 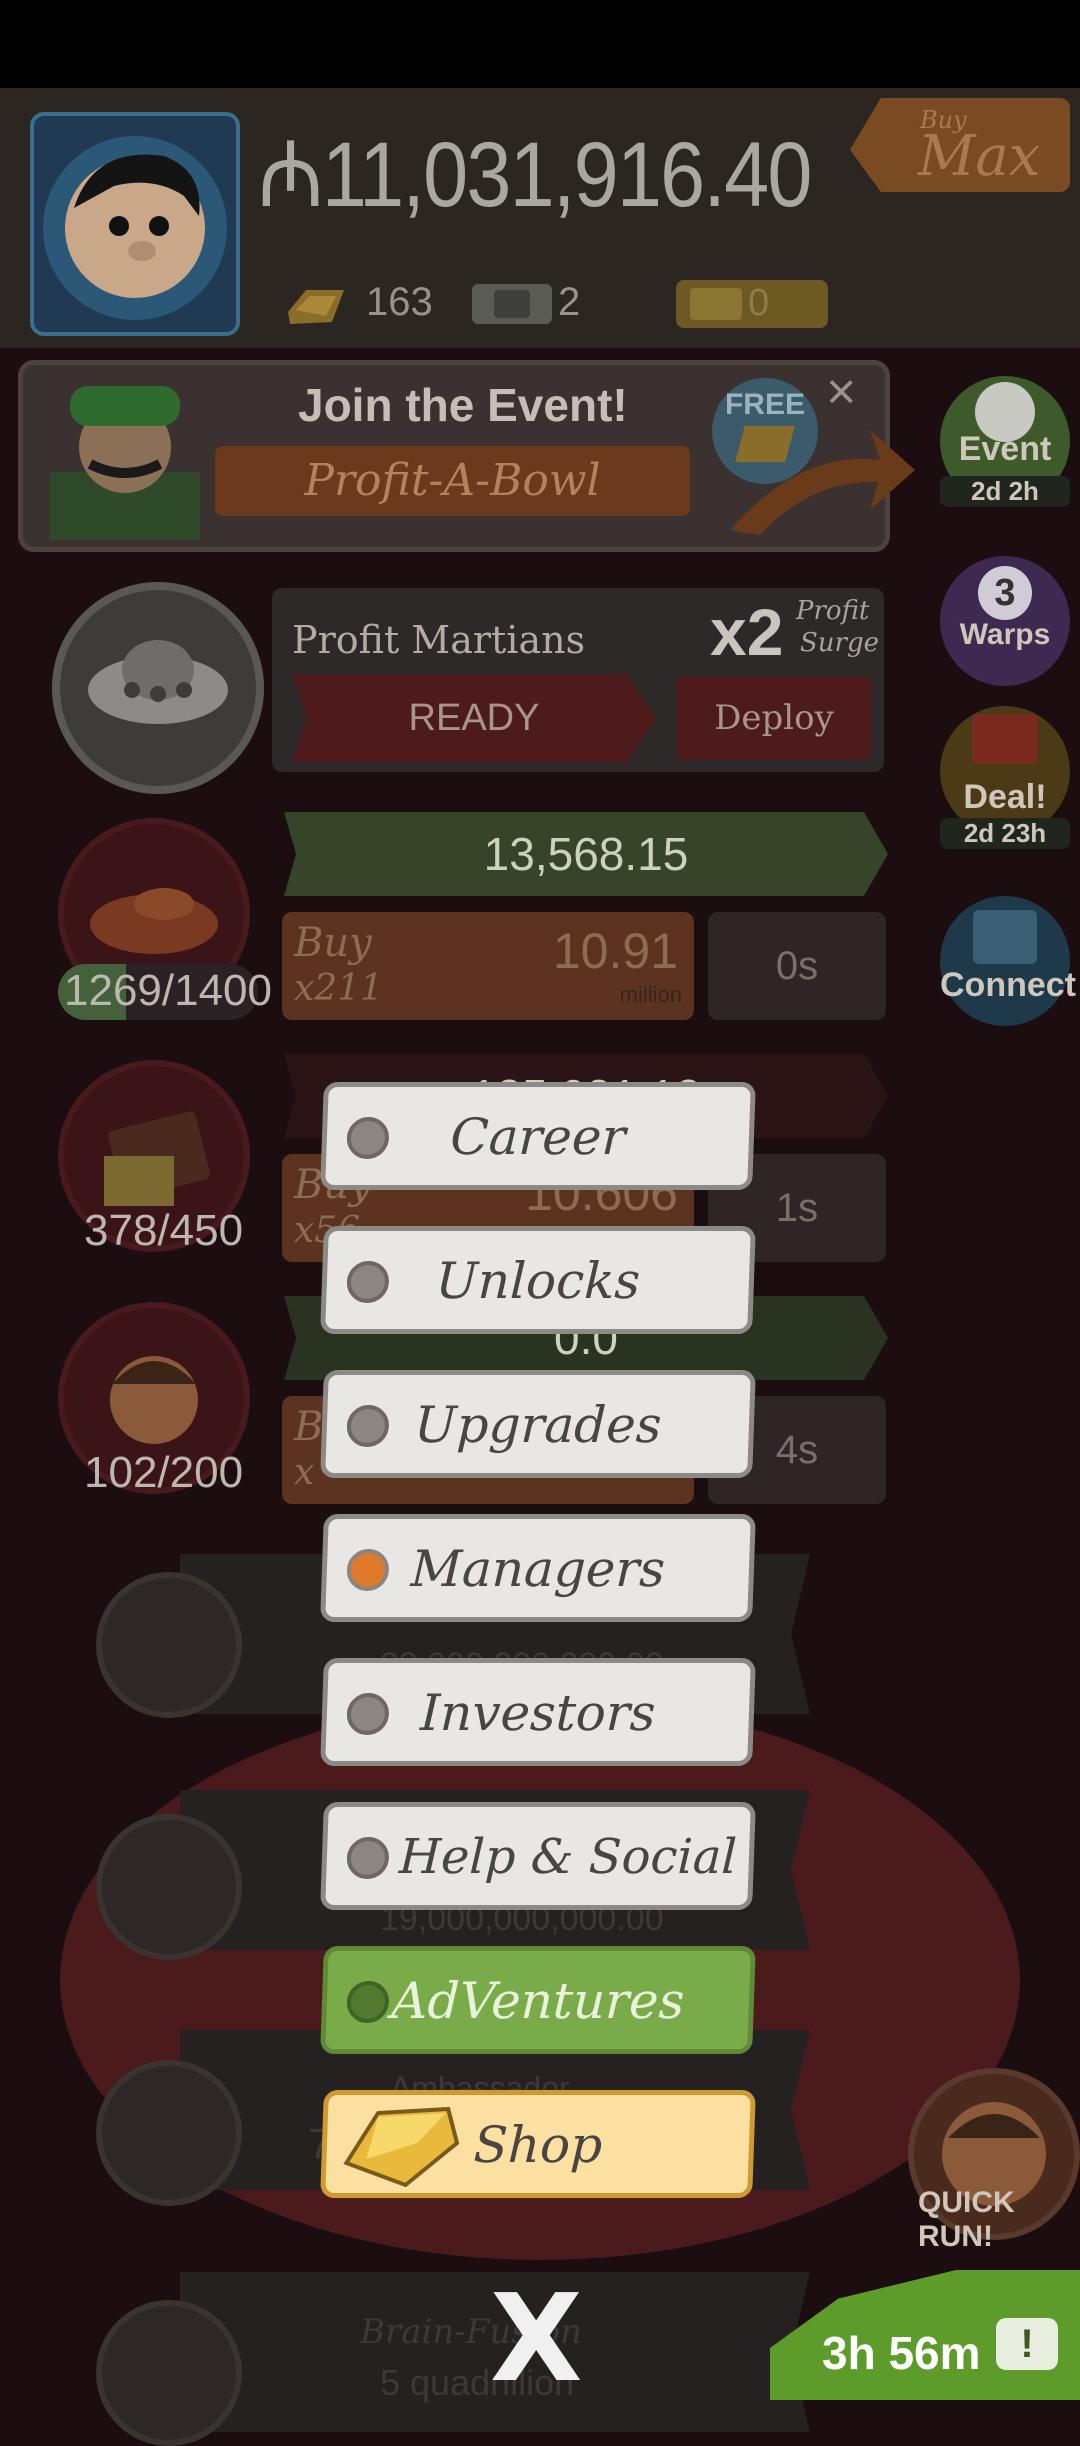 What do you see at coordinates (536, 2339) in the screenshot?
I see `menu-close-button: X` at bounding box center [536, 2339].